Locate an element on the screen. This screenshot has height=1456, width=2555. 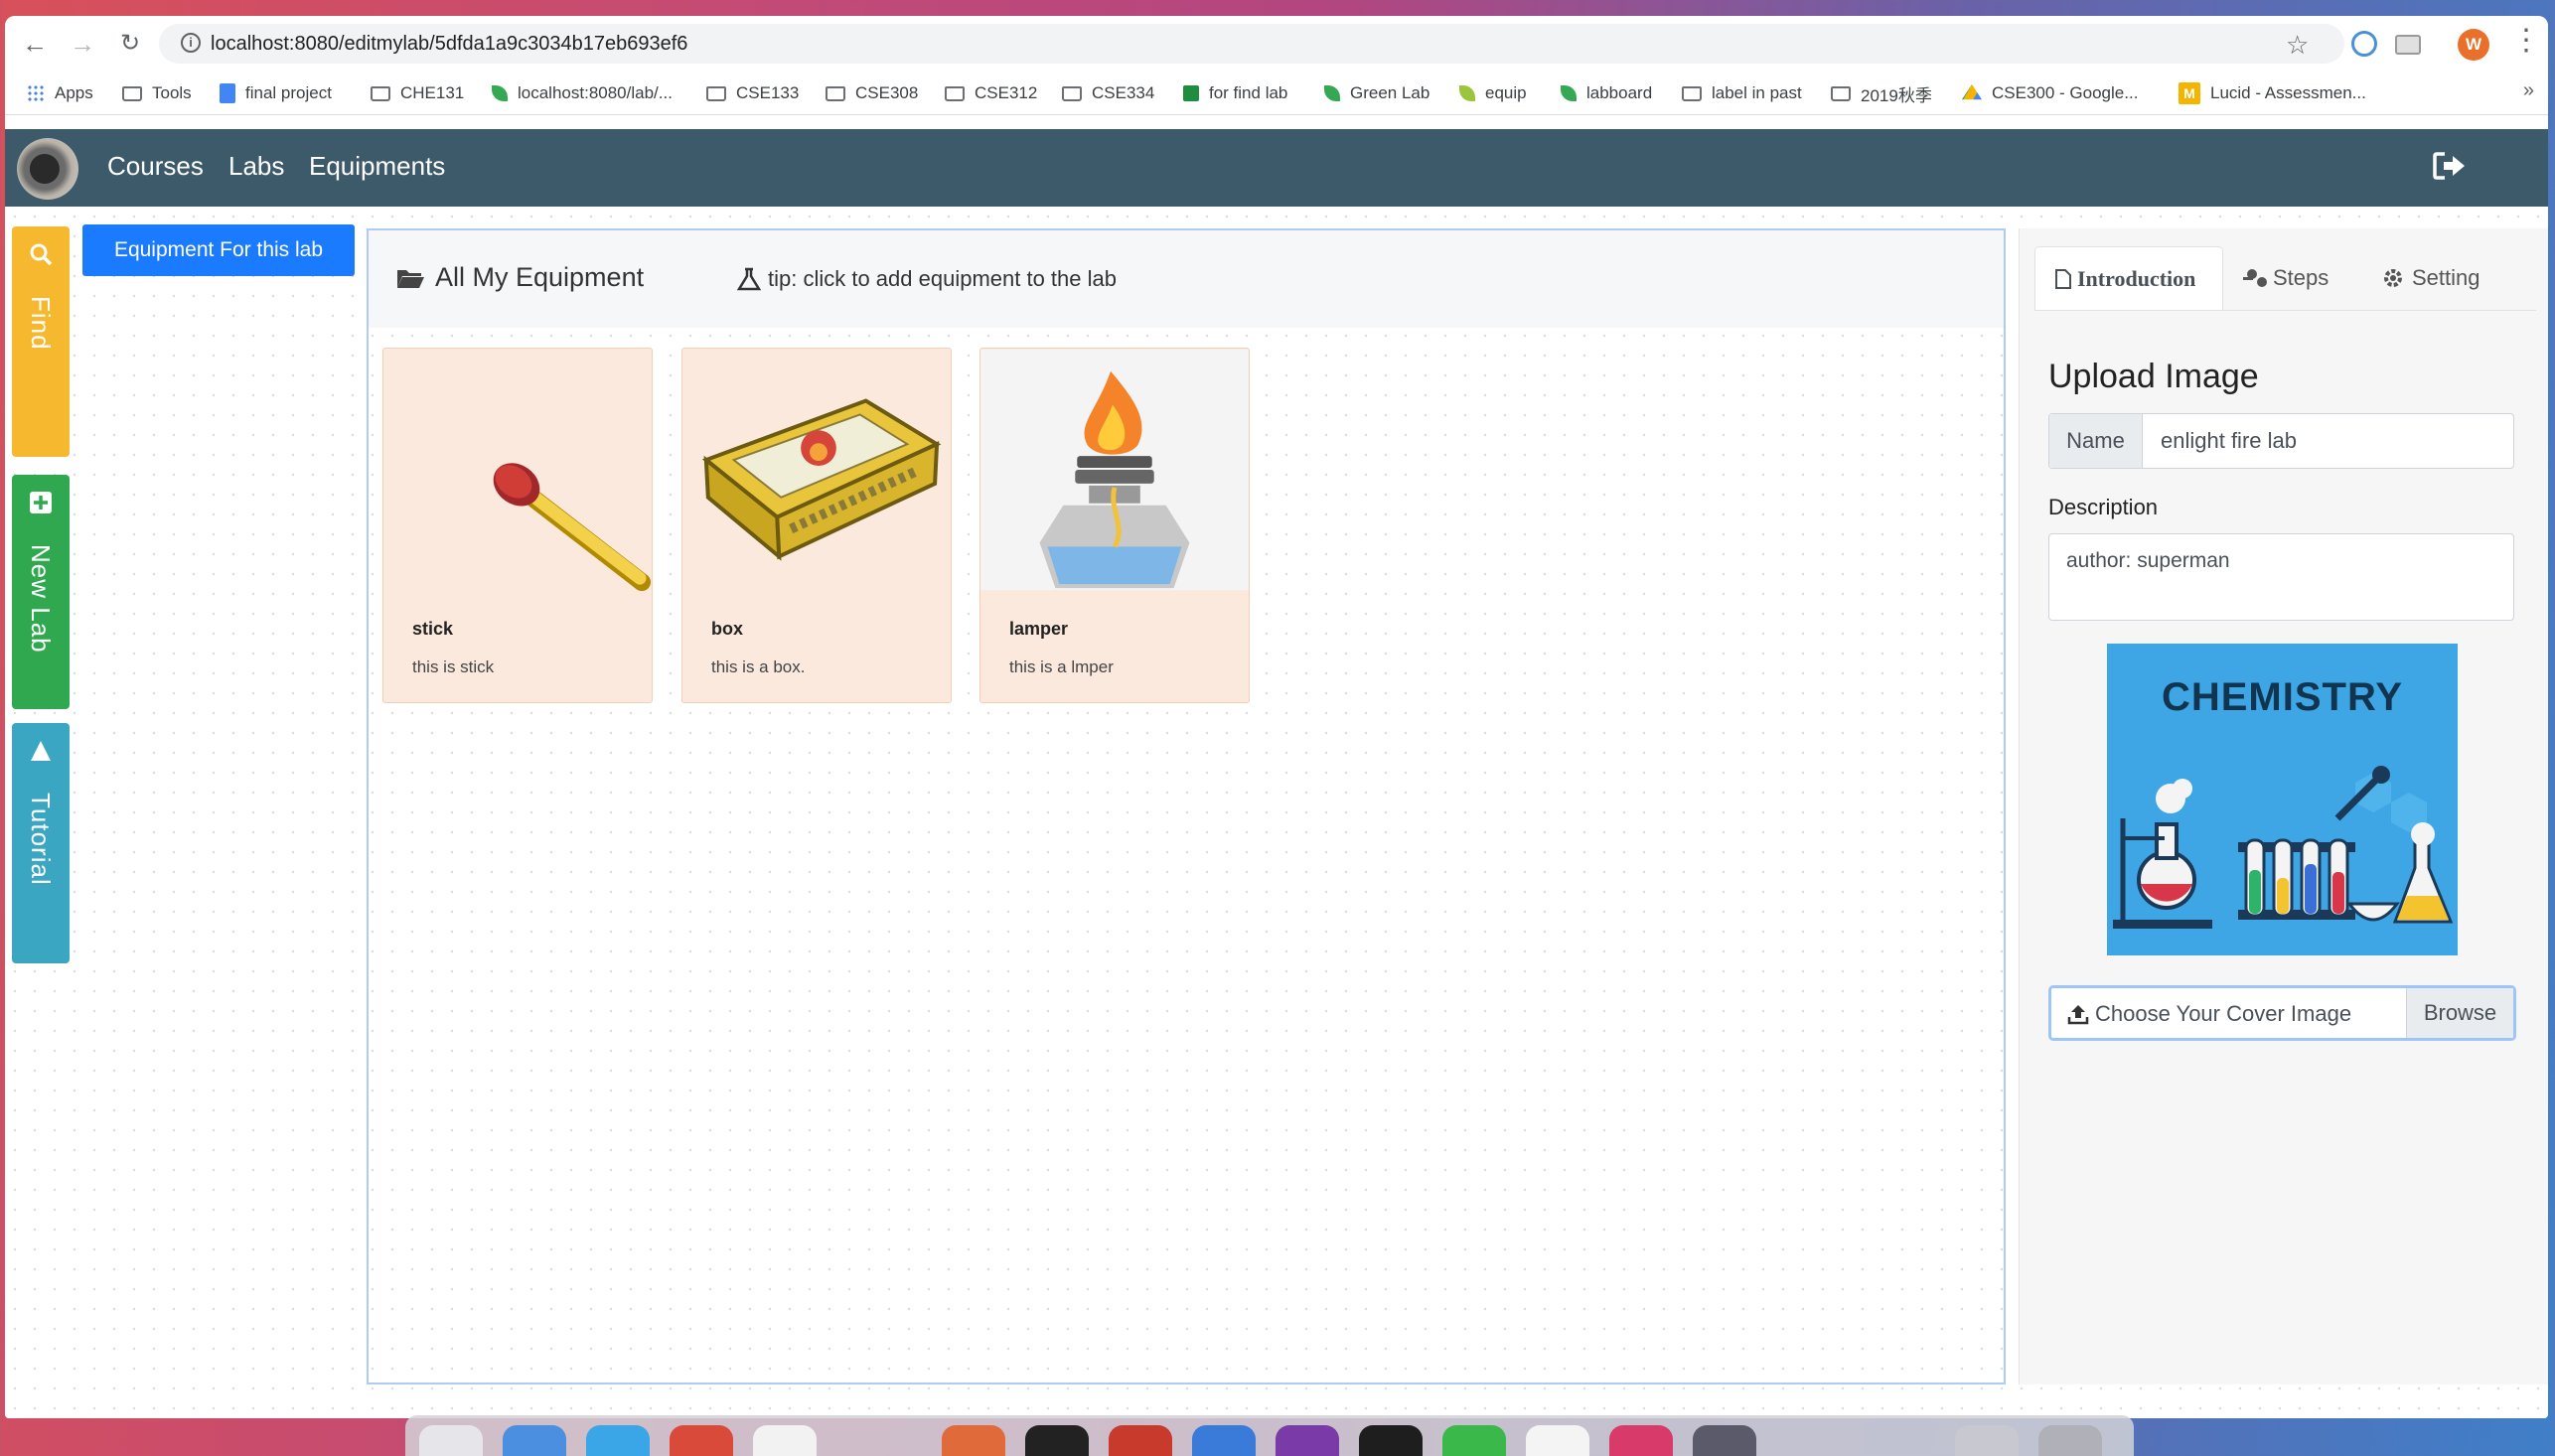
equipment-description: this is a box. is located at coordinates (758, 666).